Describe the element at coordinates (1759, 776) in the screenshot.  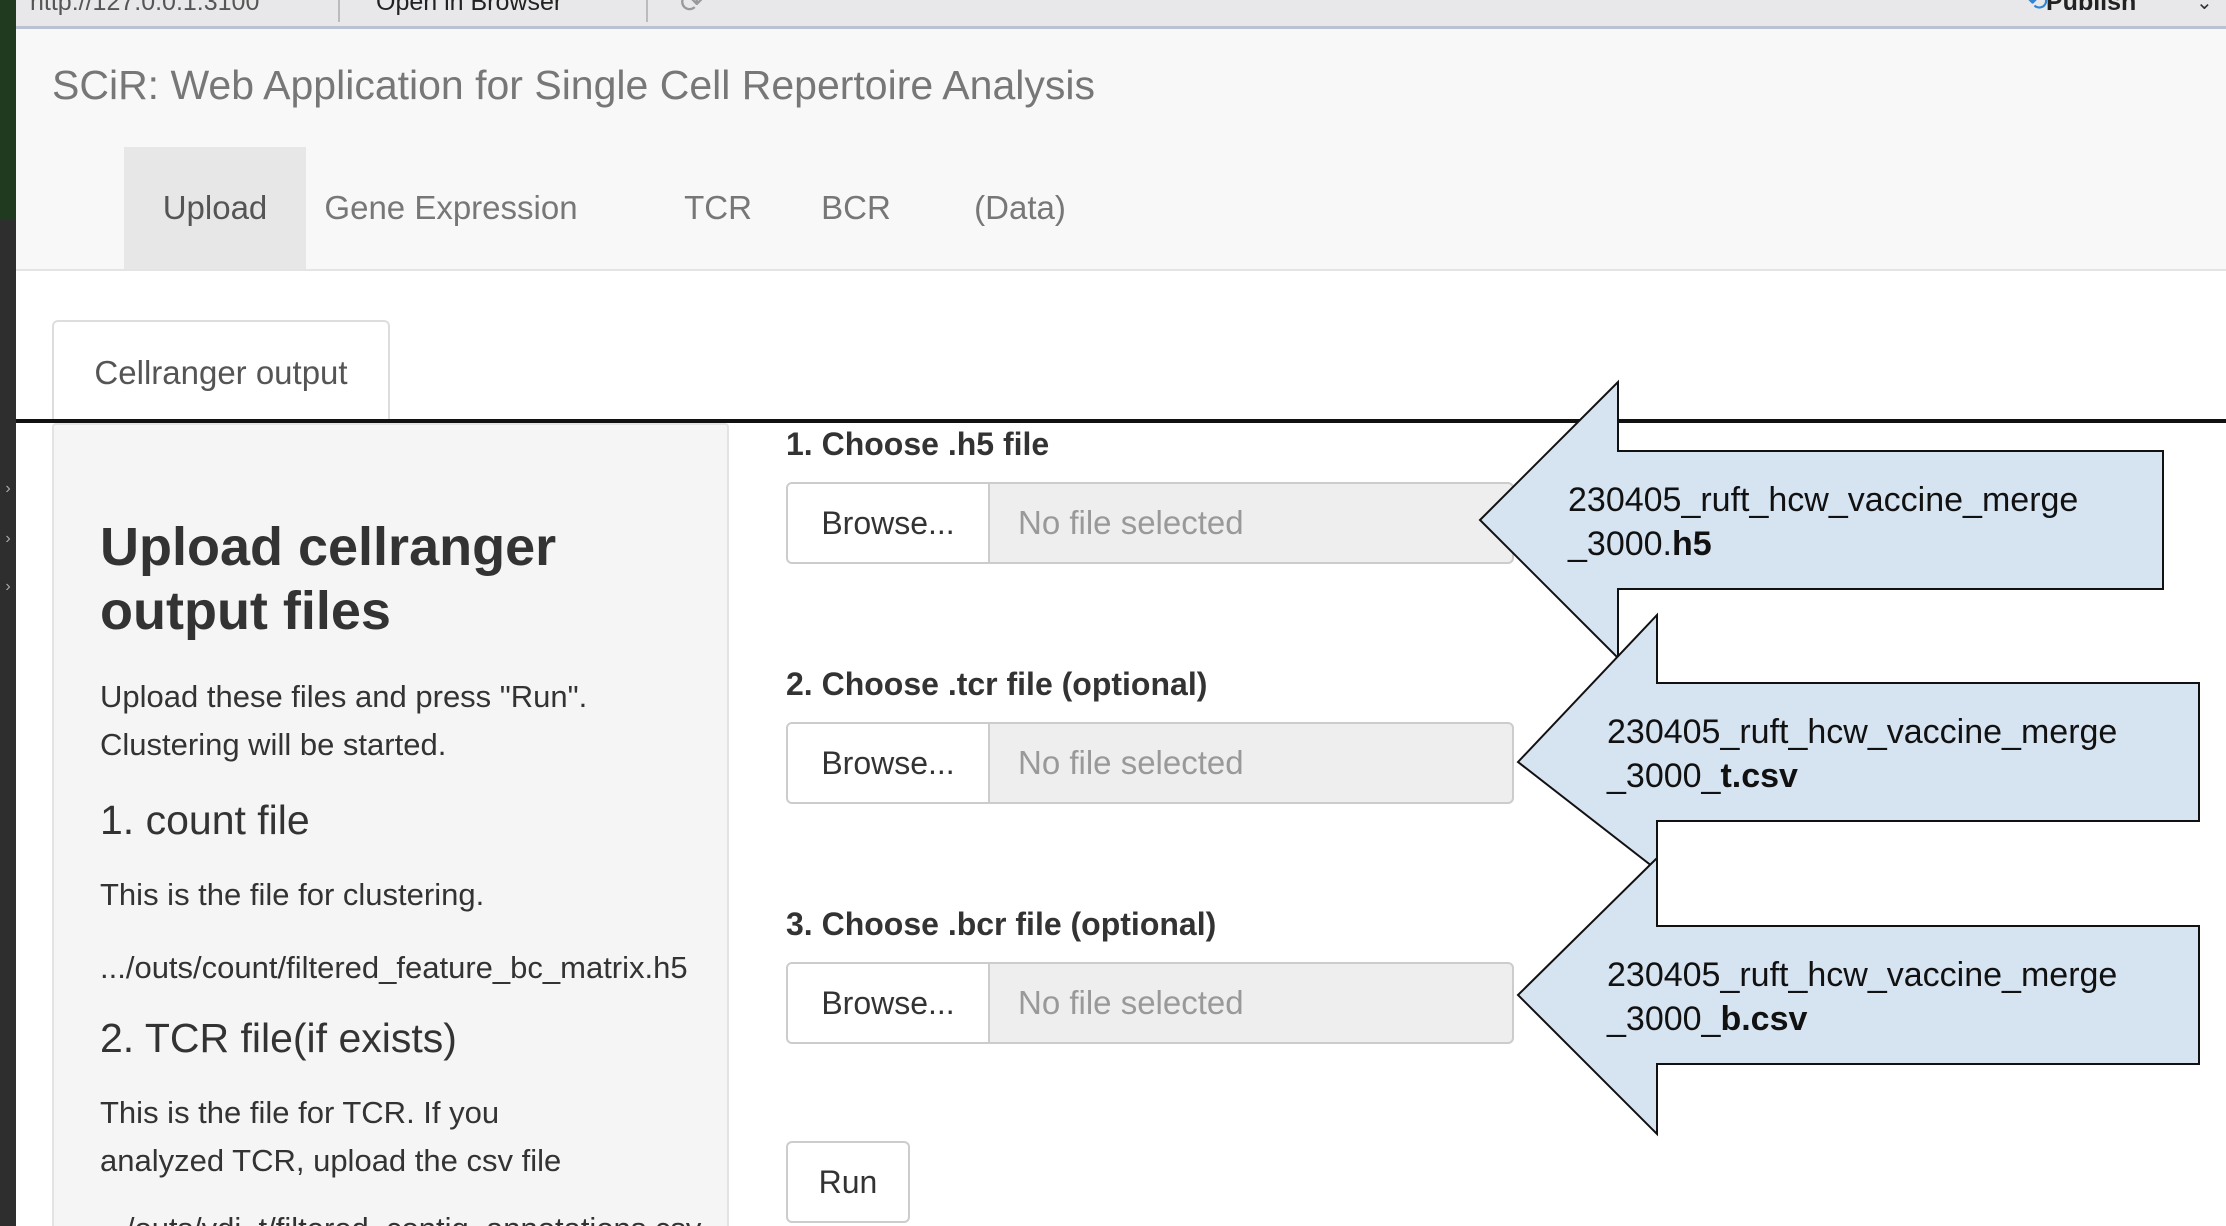
I see `callout-ext: t.csv` at that location.